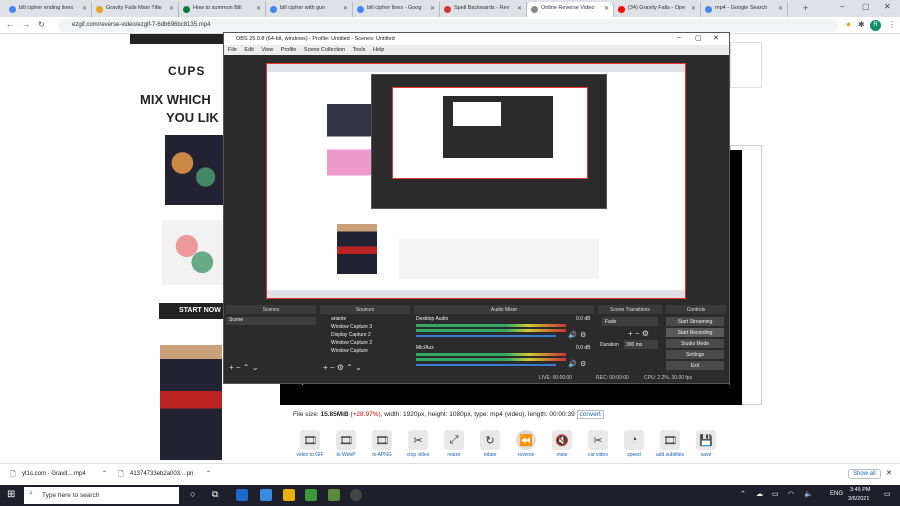 This screenshot has height=506, width=900. Describe the element at coordinates (232, 50) in the screenshot. I see `menu-file: File` at that location.